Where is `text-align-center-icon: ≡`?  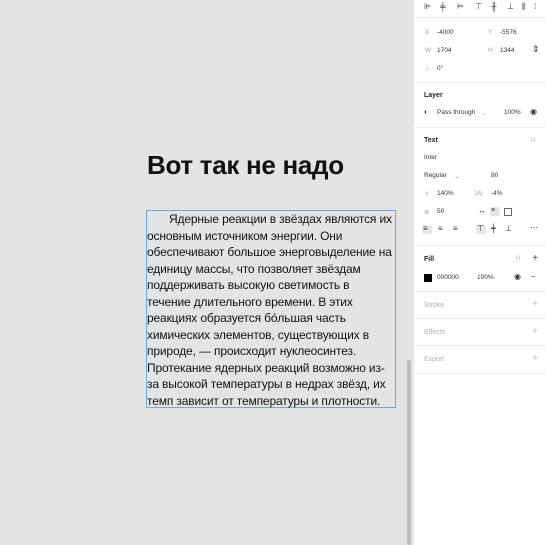 text-align-center-icon: ≡ is located at coordinates (440, 229).